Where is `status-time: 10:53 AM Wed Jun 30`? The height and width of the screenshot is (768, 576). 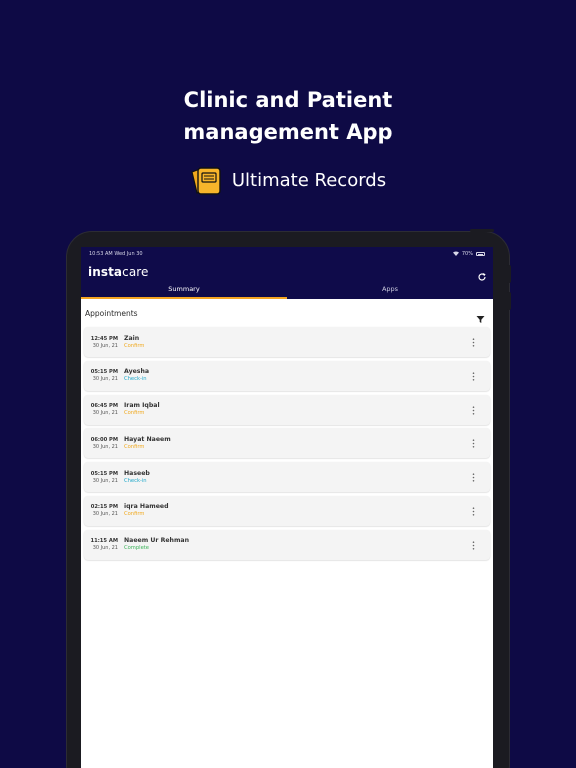 status-time: 10:53 AM Wed Jun 30 is located at coordinates (116, 254).